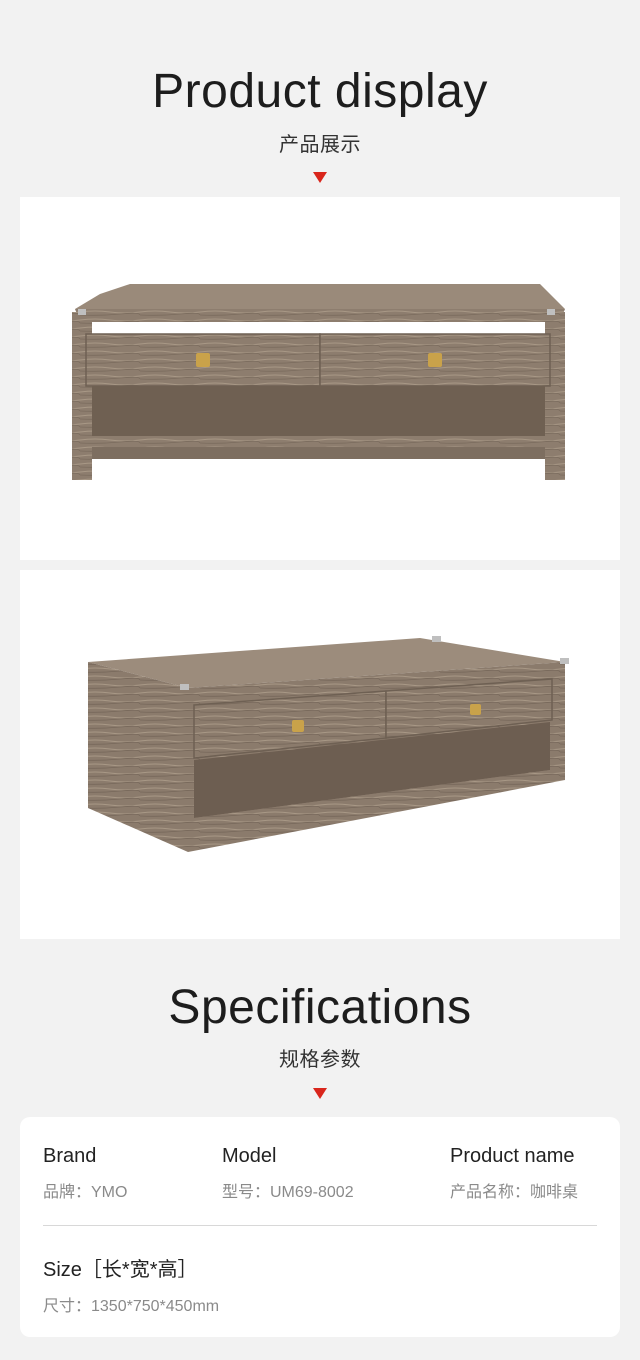  Describe the element at coordinates (512, 1156) in the screenshot. I see `spec-product-name-label: Product name` at that location.